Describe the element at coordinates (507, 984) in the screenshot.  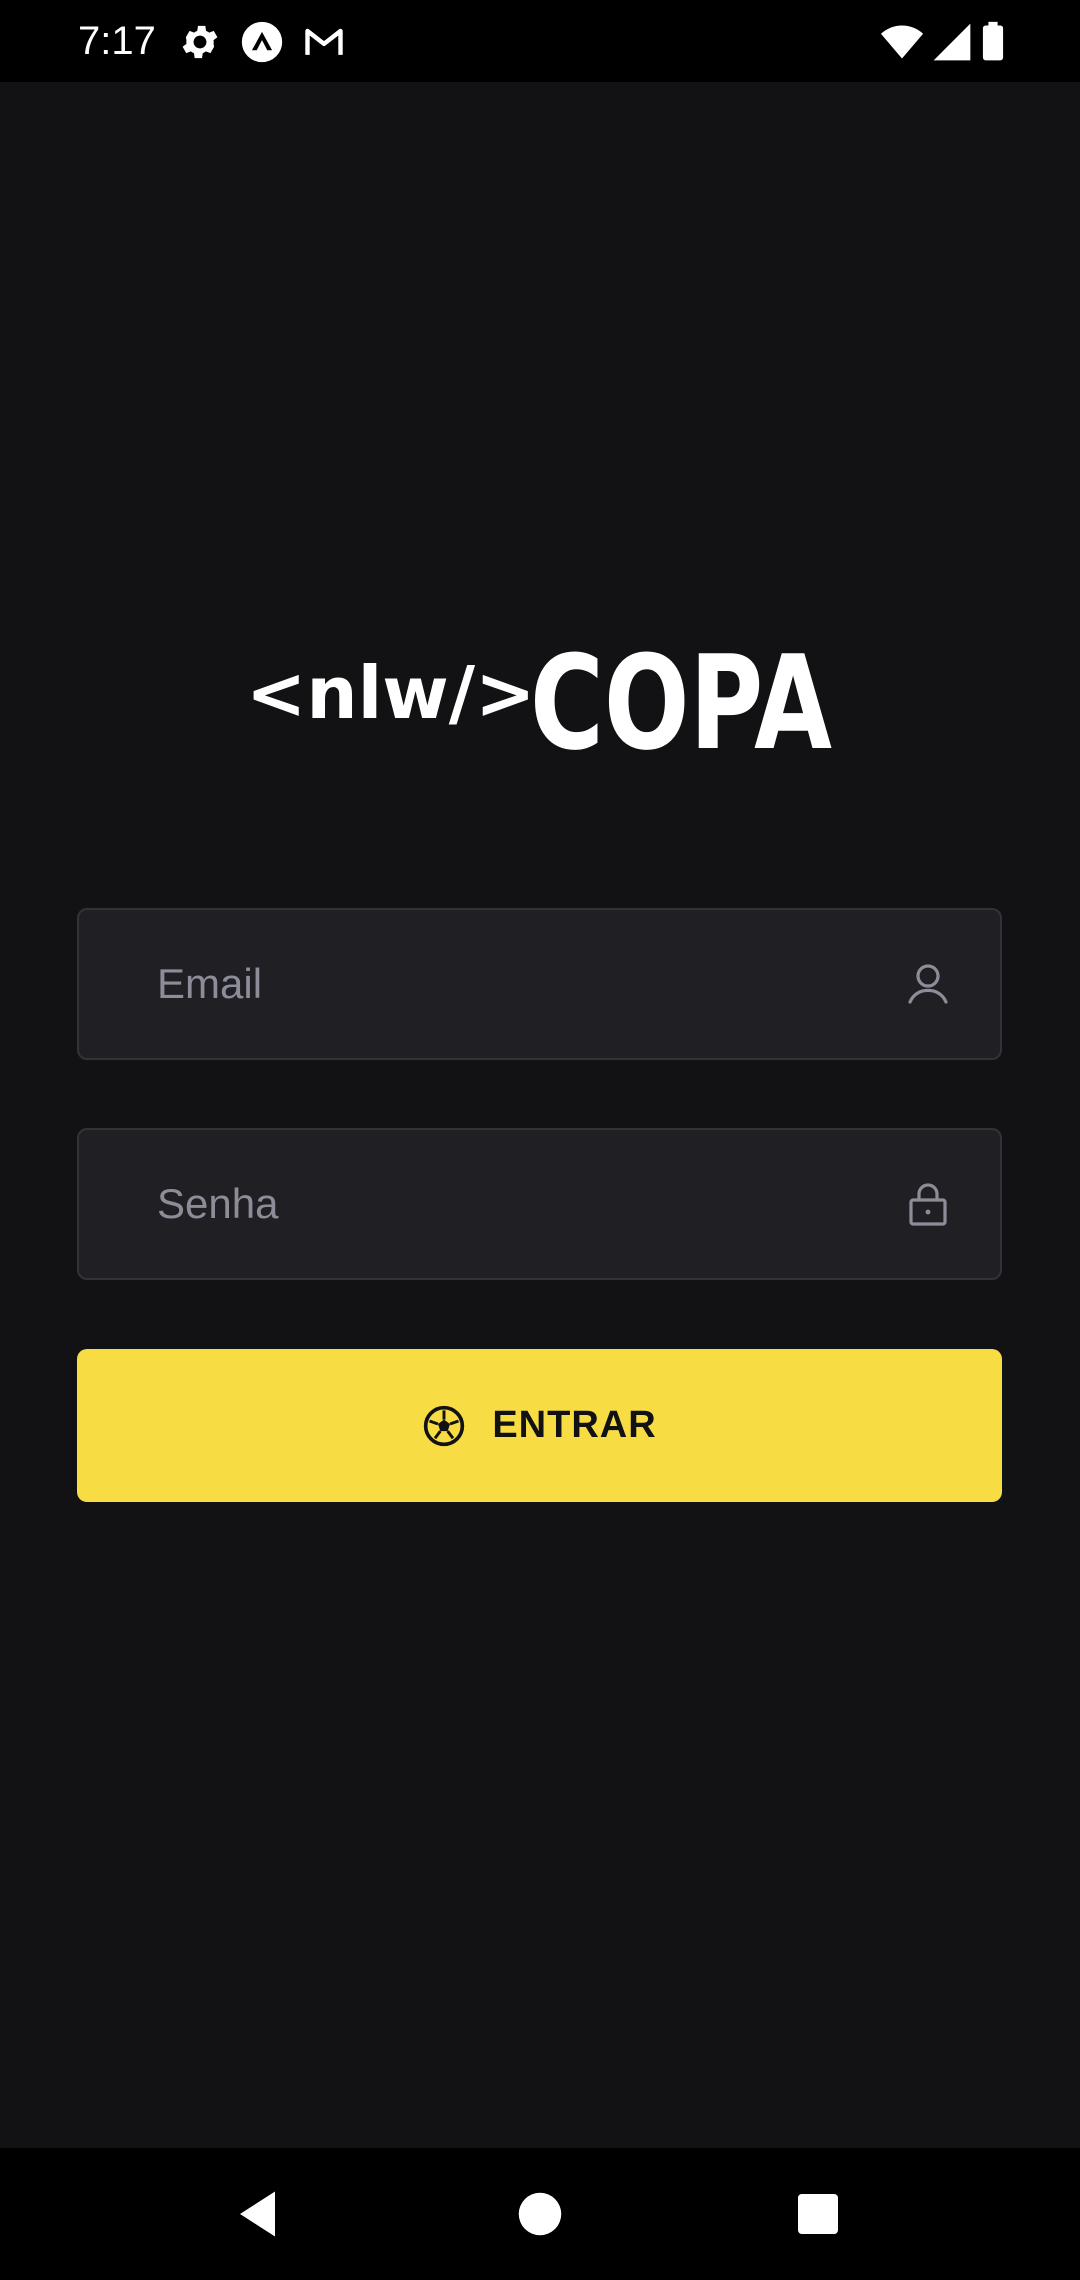
I see `email-input` at that location.